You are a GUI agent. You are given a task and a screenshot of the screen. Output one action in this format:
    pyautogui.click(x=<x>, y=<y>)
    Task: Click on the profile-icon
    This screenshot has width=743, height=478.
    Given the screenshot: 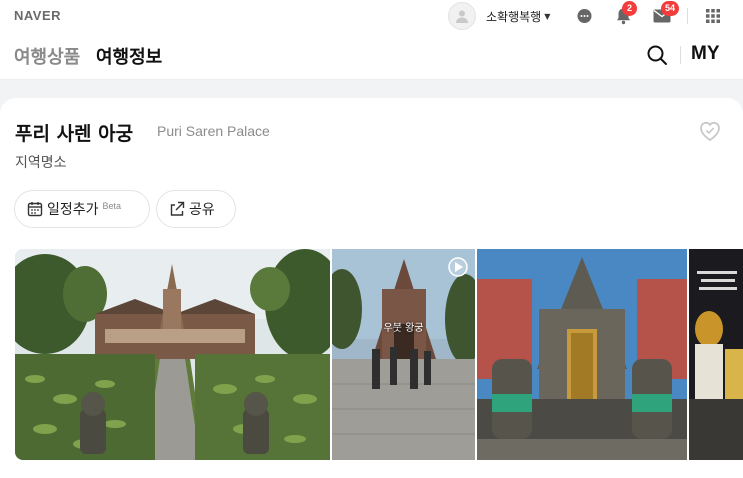 What is the action you would take?
    pyautogui.click(x=462, y=16)
    